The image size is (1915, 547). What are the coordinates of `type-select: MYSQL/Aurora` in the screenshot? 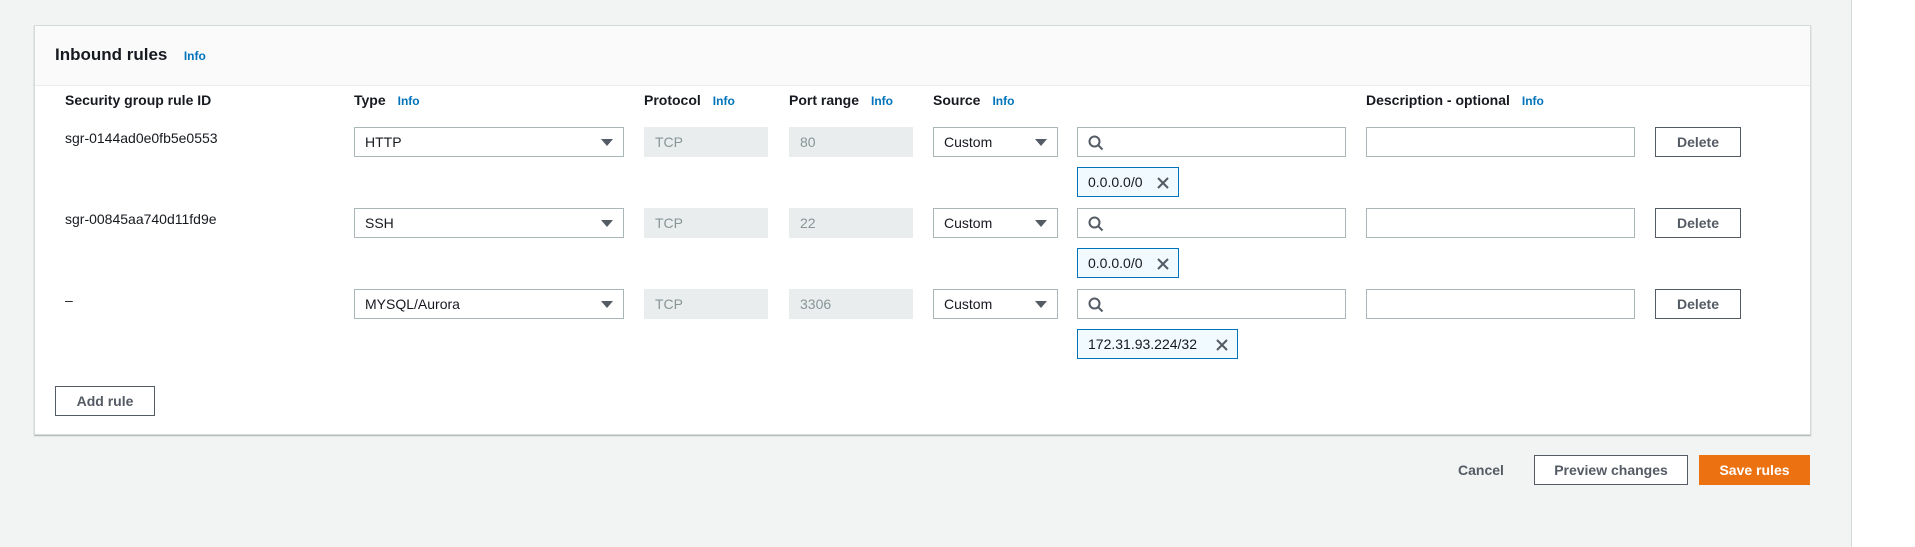 It's located at (489, 304).